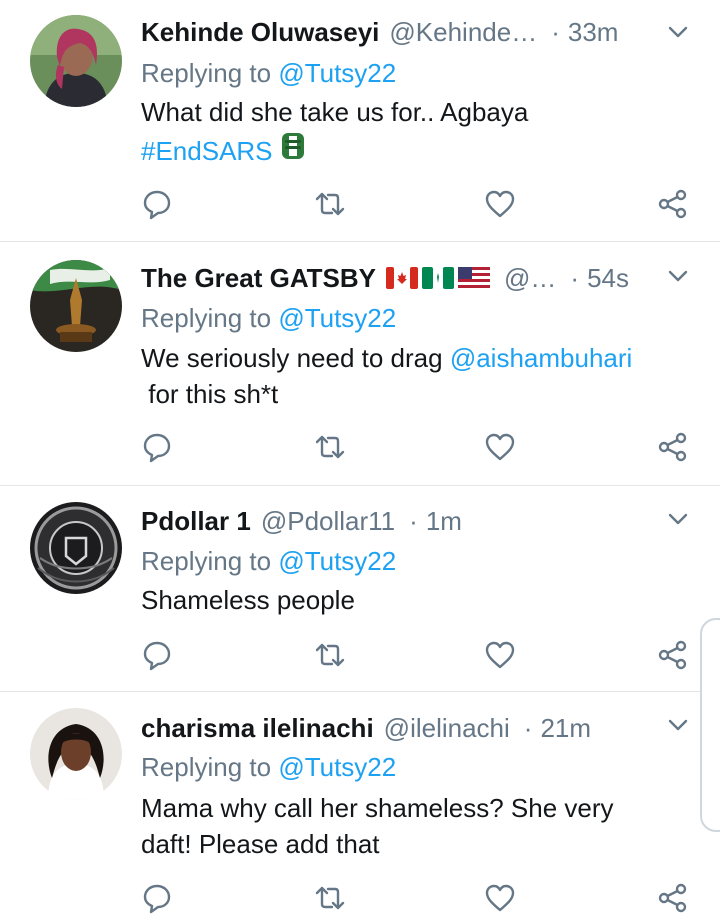 The height and width of the screenshot is (921, 720). What do you see at coordinates (207, 151) in the screenshot?
I see `hashtag-link: #EndSARS` at bounding box center [207, 151].